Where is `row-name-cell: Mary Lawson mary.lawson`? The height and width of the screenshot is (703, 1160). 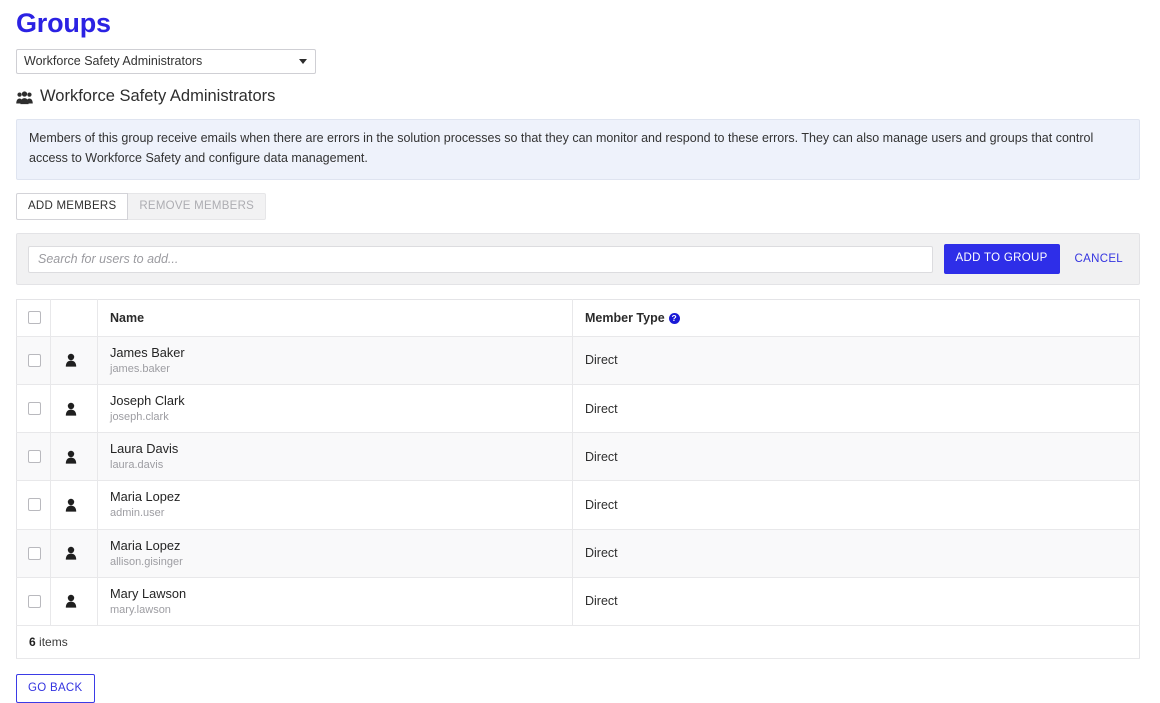
row-name-cell: Mary Lawson mary.lawson is located at coordinates (335, 601).